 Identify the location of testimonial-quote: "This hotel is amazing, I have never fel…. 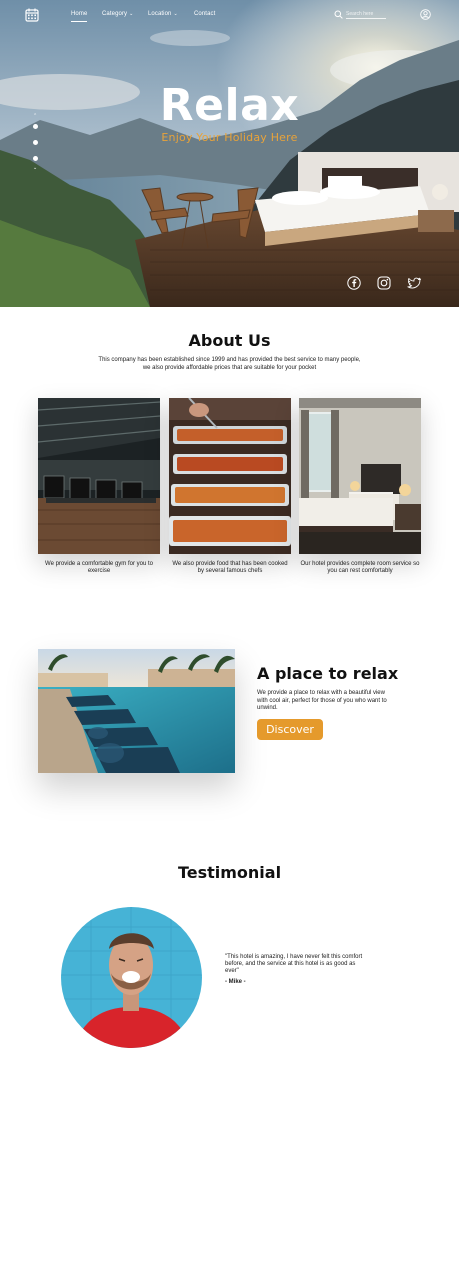
(294, 964).